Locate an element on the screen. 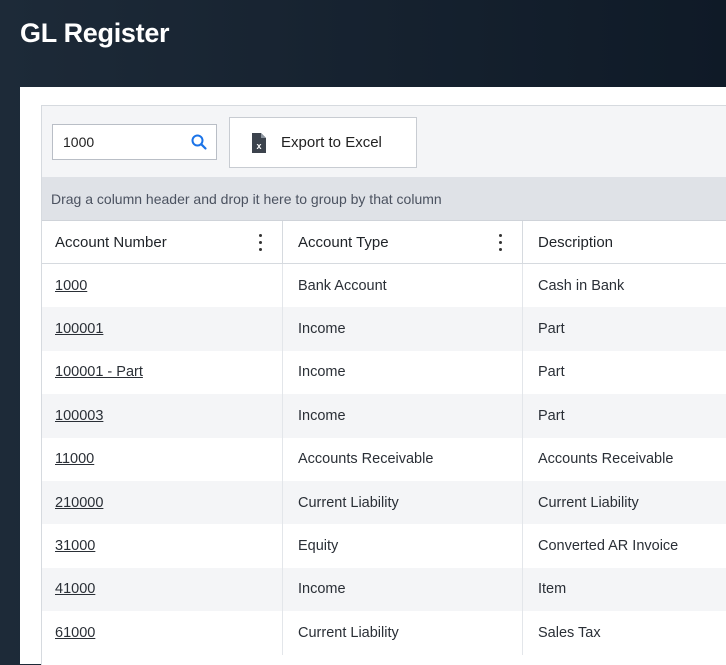  column-header-account-type: Account Type is located at coordinates (403, 242).